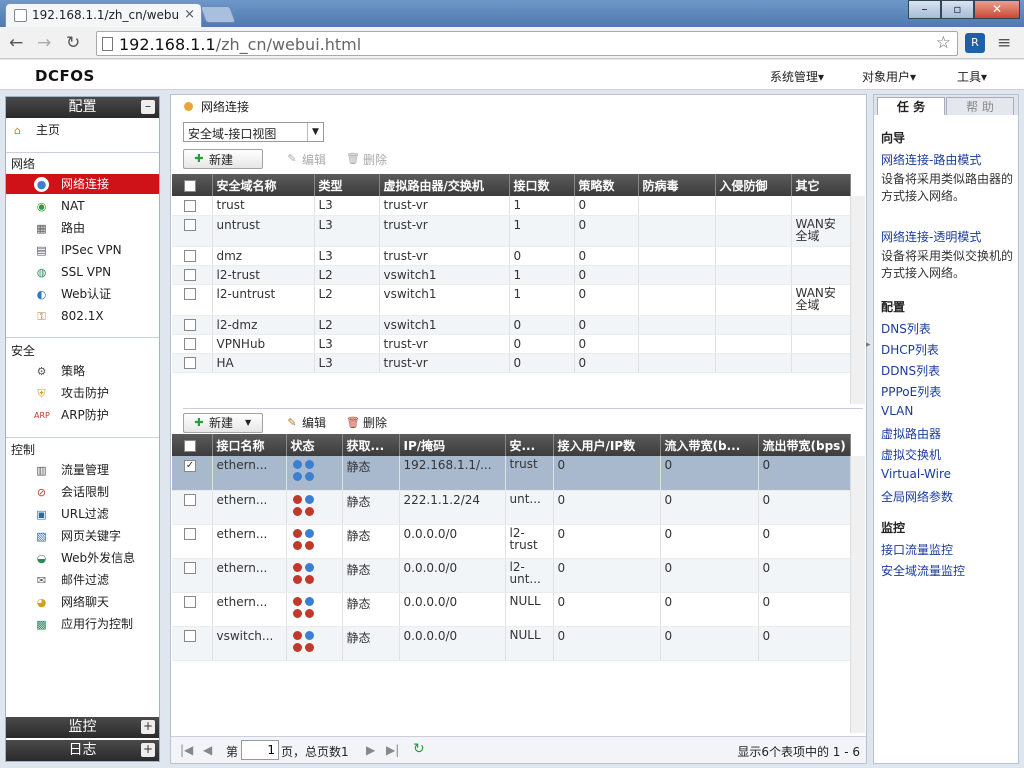 The width and height of the screenshot is (1024, 768). I want to click on edit-zone-button: ✎ 编辑, so click(305, 159).